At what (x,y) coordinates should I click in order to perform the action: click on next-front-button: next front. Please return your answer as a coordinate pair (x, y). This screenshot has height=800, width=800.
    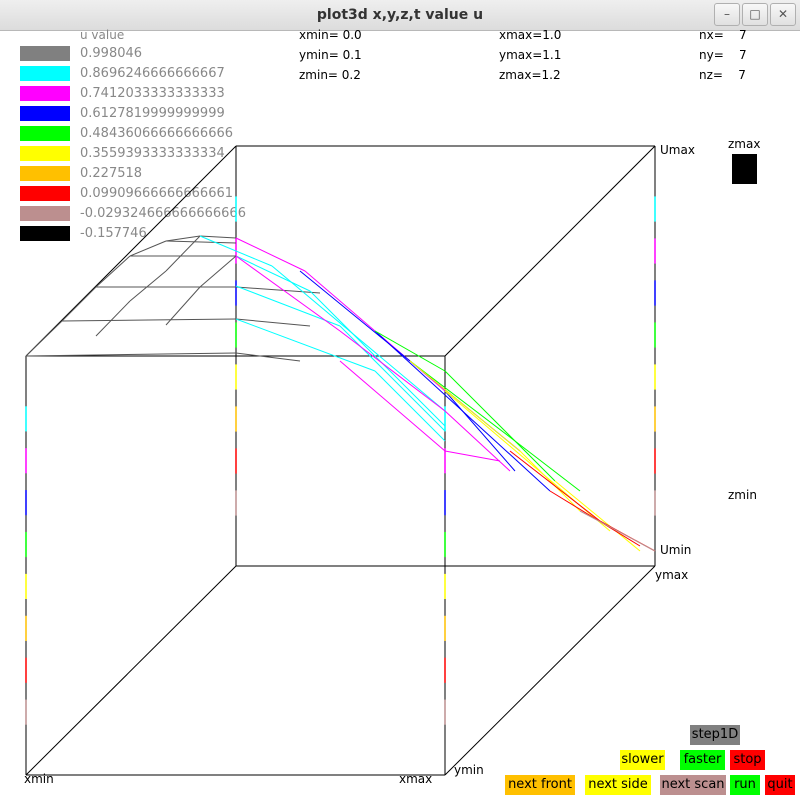
    Looking at the image, I should click on (540, 785).